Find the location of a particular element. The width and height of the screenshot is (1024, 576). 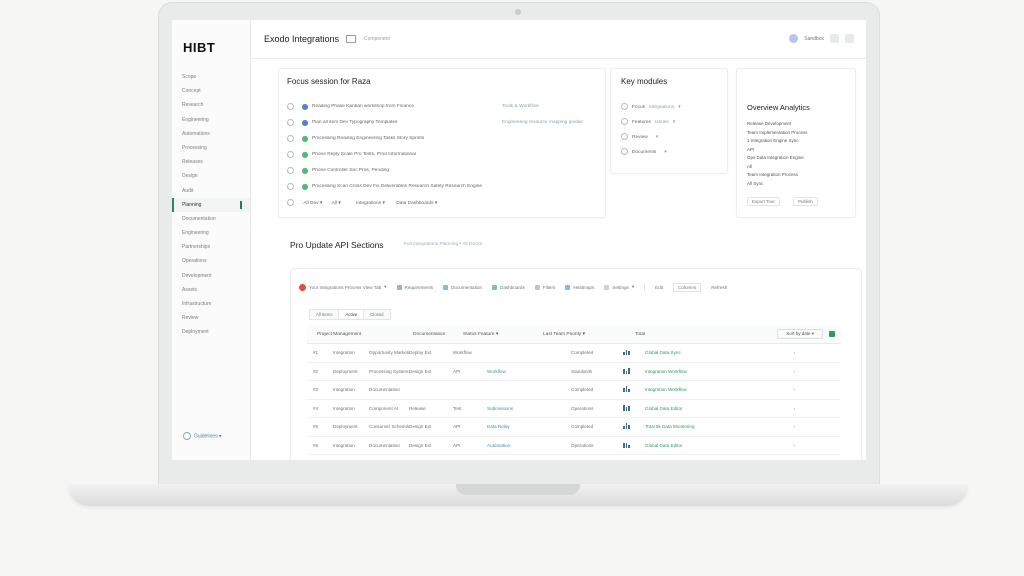

folder-icon is located at coordinates (351, 39).